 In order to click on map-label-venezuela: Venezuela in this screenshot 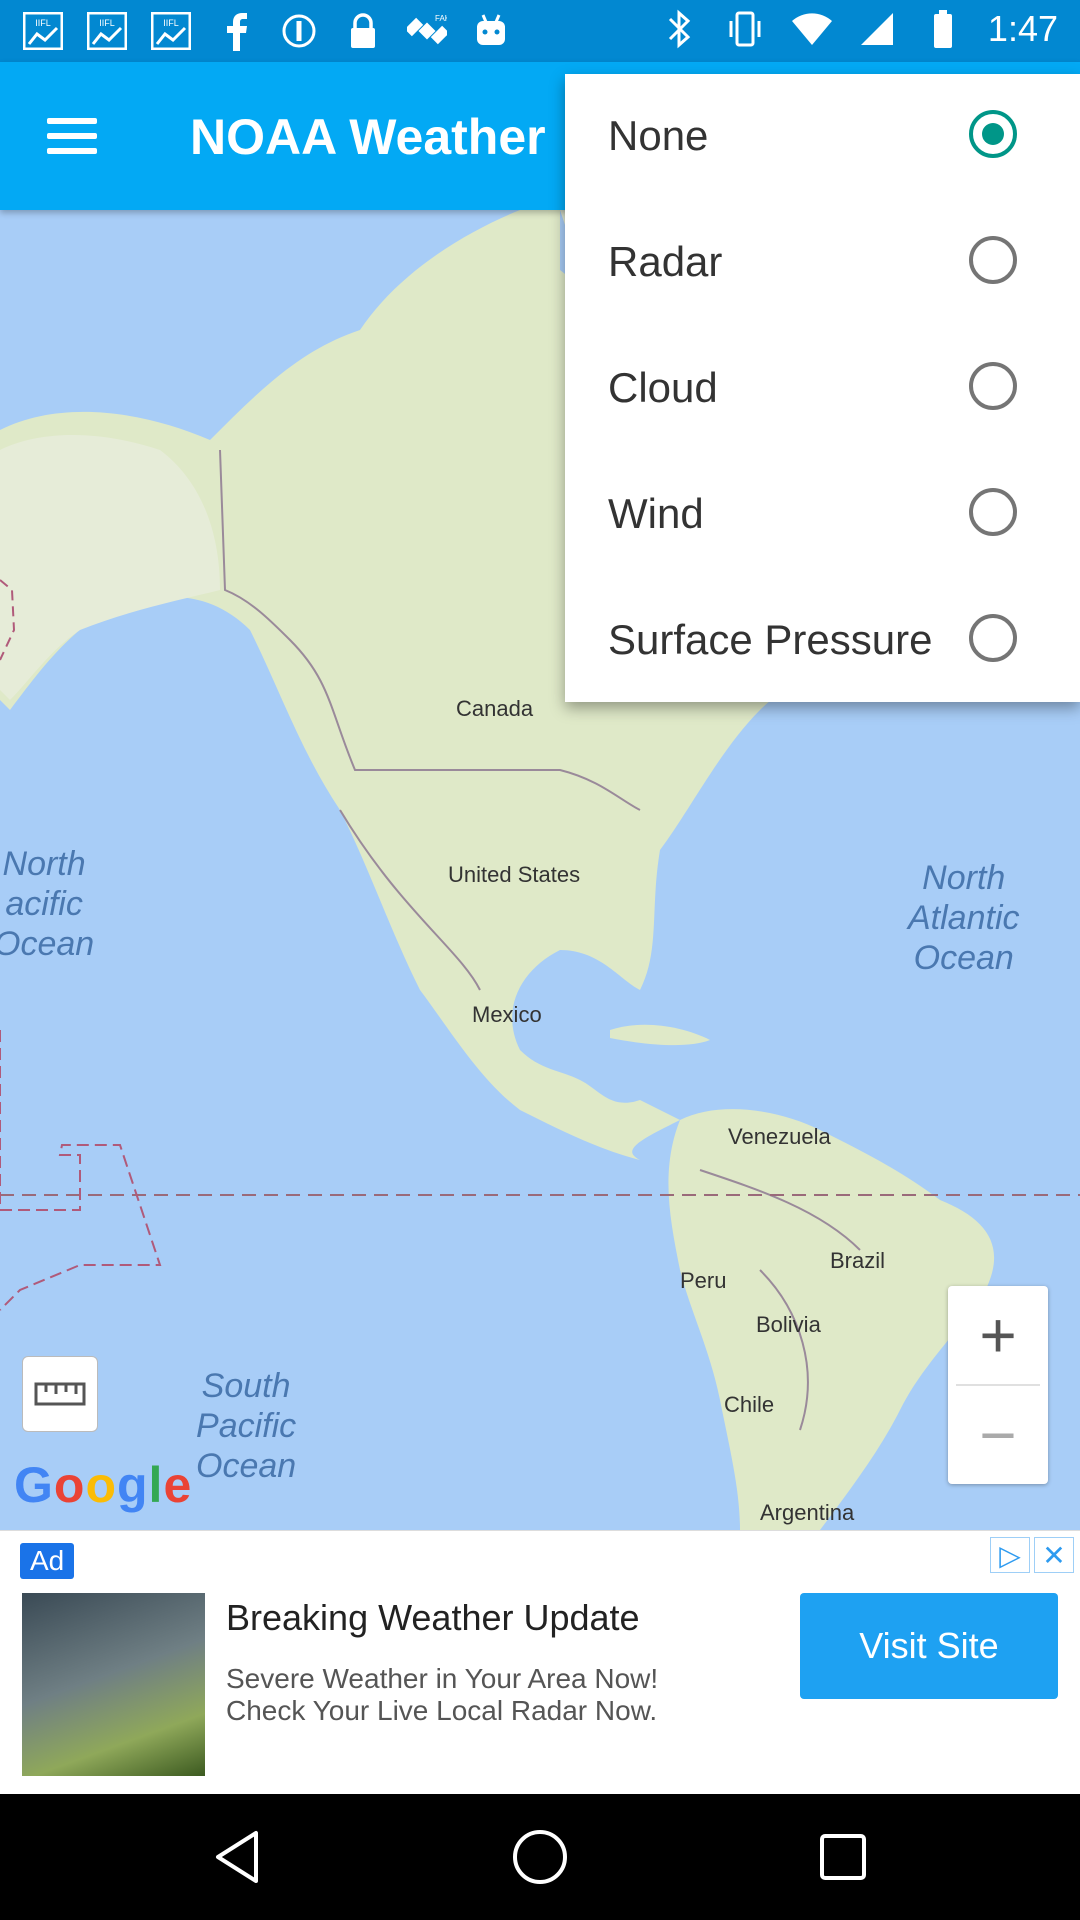, I will do `click(779, 1136)`.